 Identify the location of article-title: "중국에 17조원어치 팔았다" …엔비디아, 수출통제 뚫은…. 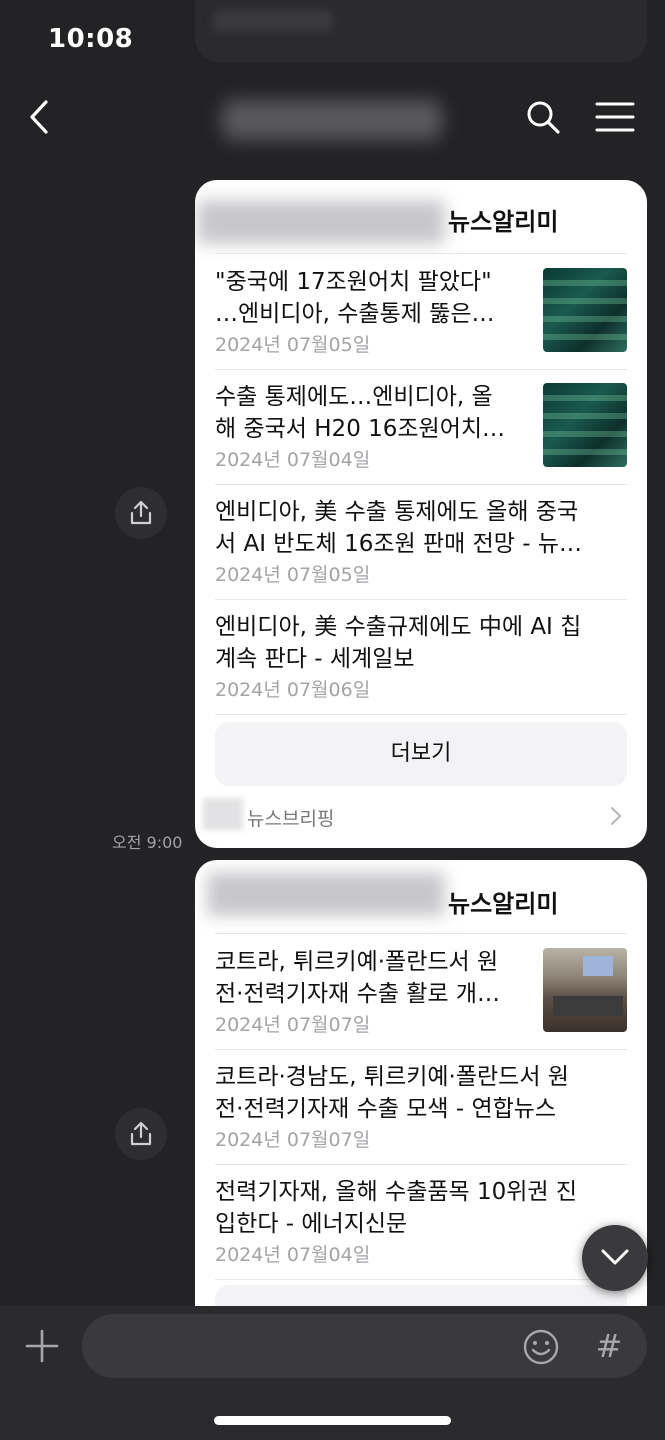
(355, 298).